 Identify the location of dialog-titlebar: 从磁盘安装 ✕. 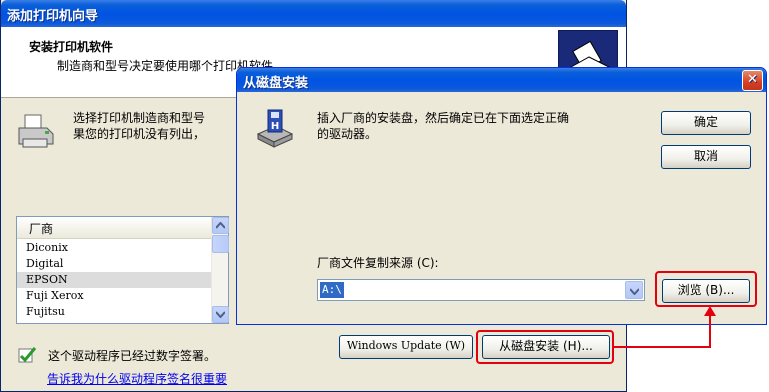
(501, 80).